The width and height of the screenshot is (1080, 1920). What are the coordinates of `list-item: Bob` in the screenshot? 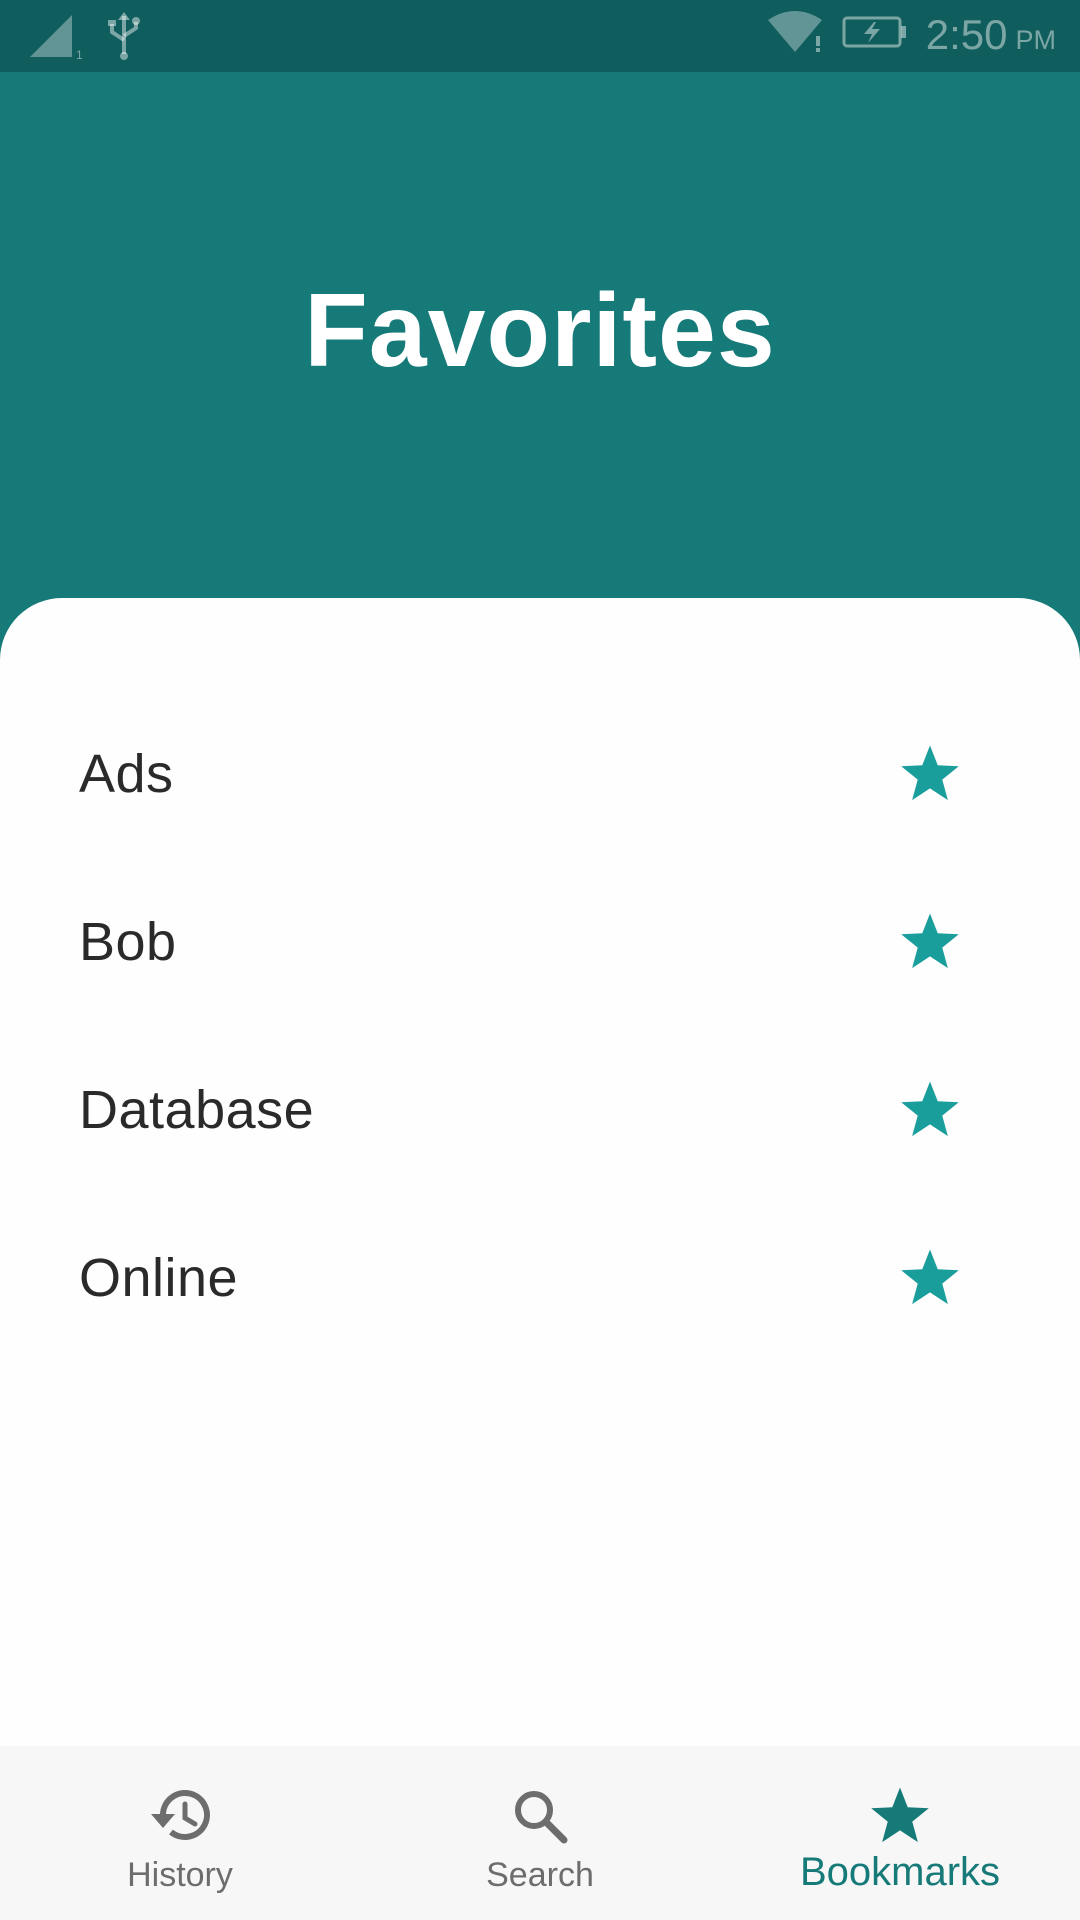 It's located at (540, 942).